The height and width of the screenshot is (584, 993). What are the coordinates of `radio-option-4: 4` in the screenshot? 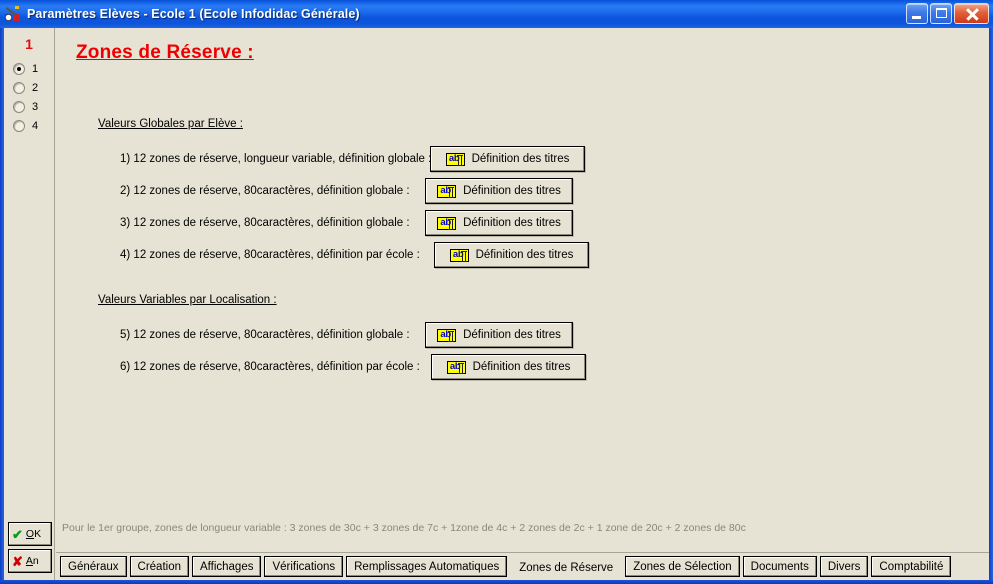 It's located at (33, 125).